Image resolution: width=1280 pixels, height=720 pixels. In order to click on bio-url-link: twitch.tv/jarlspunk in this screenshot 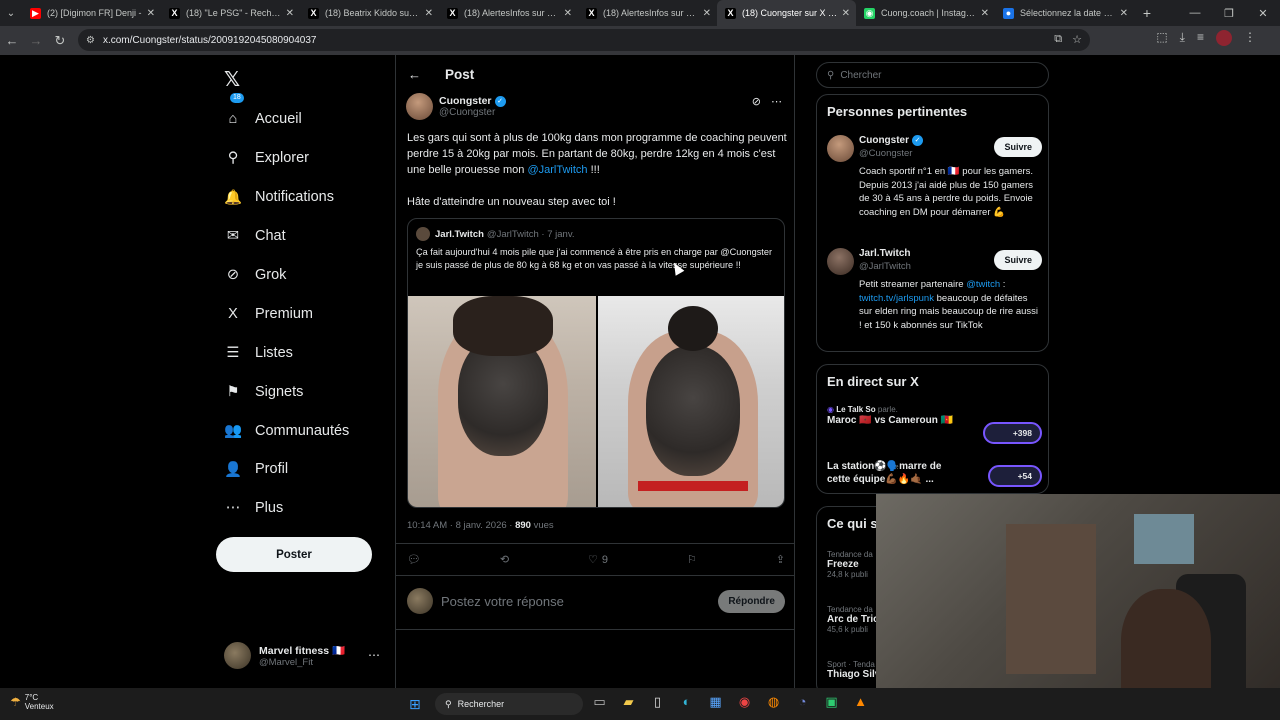, I will do `click(896, 298)`.